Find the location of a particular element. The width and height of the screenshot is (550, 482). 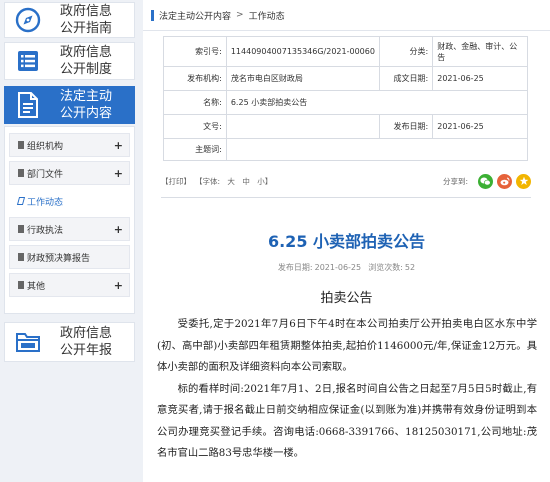

qzone-icon is located at coordinates (523, 181).